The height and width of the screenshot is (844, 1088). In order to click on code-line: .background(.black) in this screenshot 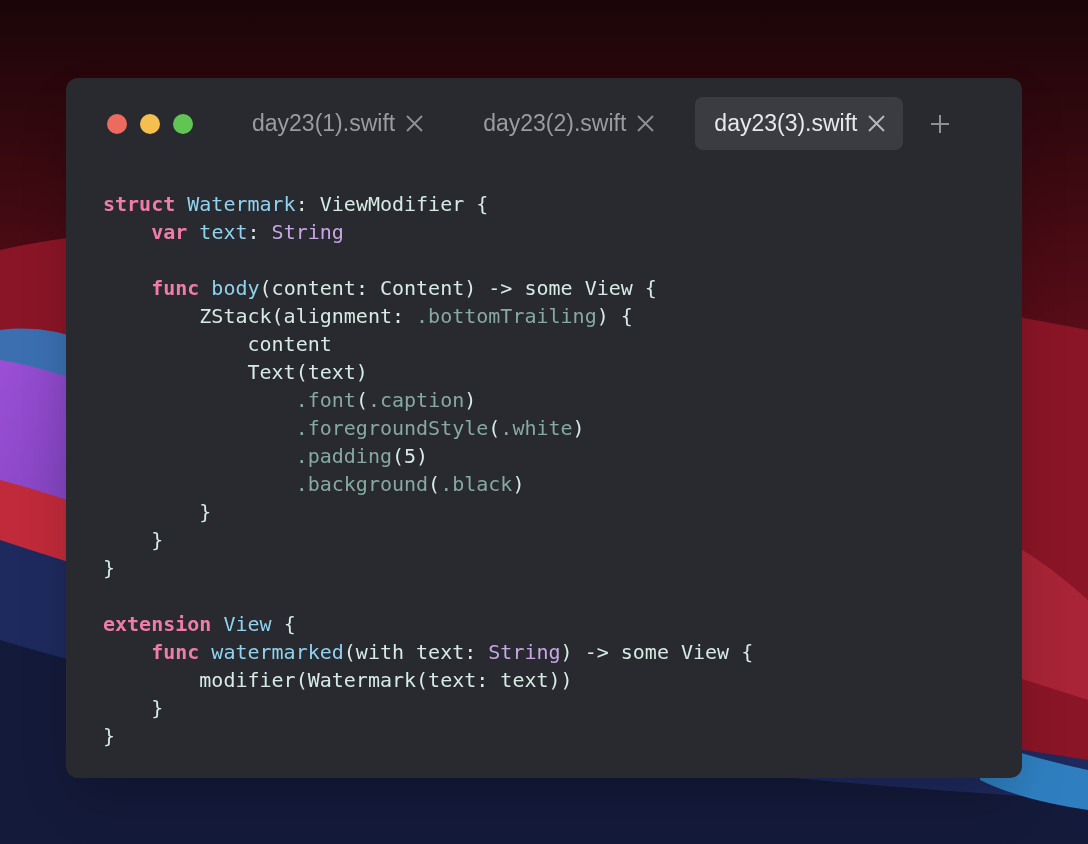, I will do `click(409, 484)`.